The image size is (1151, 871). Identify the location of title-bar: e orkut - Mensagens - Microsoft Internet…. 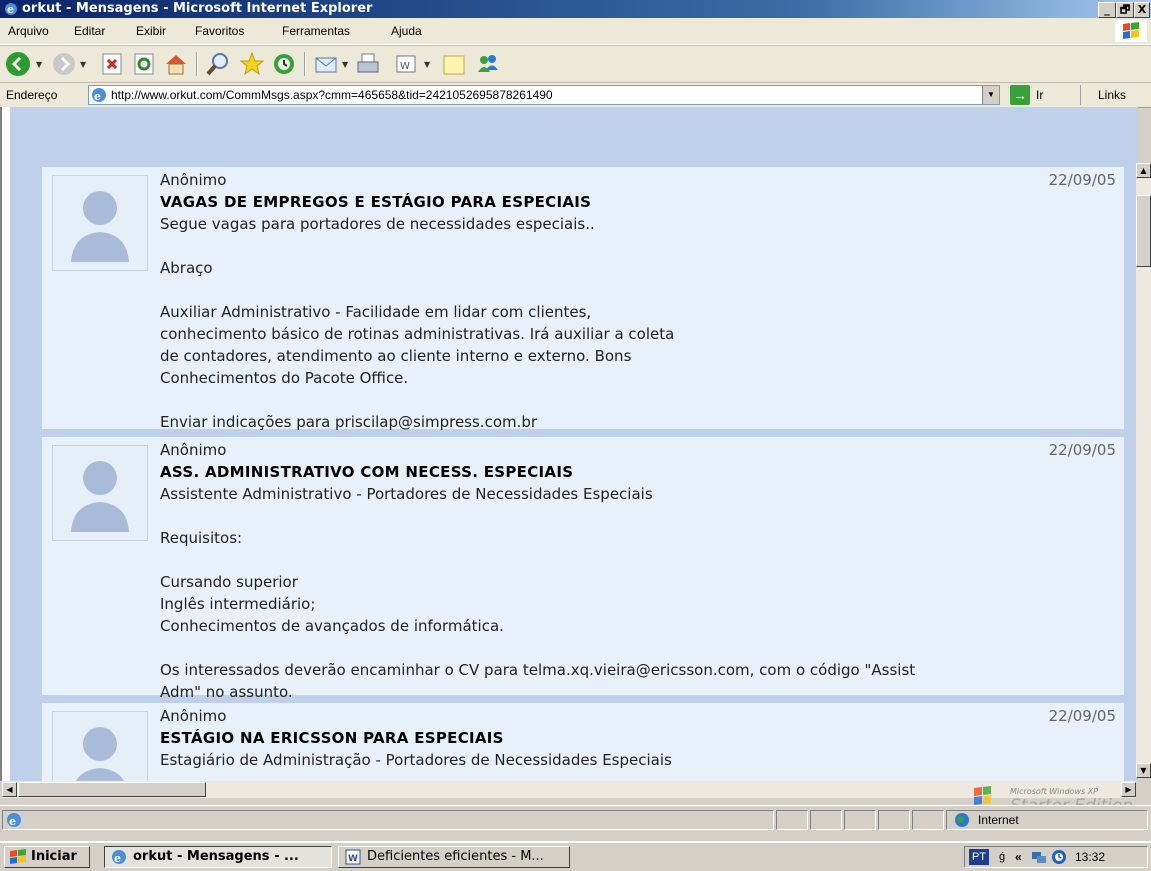
(575, 9).